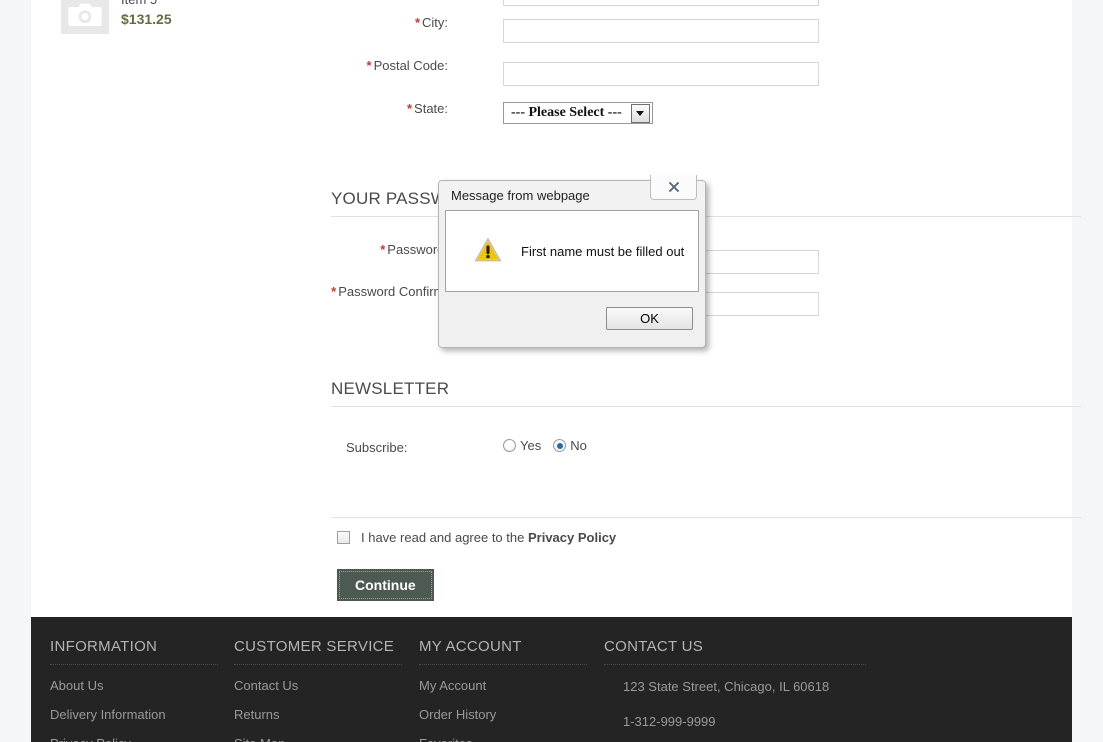  What do you see at coordinates (445, 739) in the screenshot?
I see `footer-link-favorites: Favorites` at bounding box center [445, 739].